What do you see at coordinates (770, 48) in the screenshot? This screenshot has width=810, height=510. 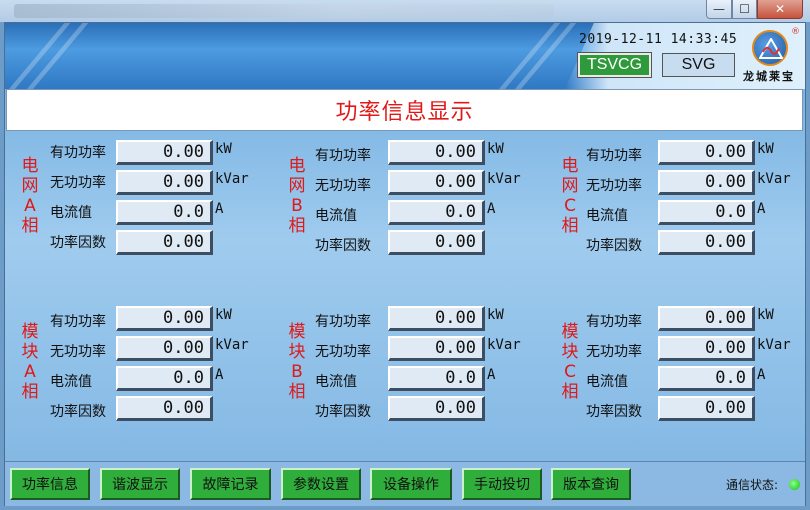 I see `brand-logo-icon` at bounding box center [770, 48].